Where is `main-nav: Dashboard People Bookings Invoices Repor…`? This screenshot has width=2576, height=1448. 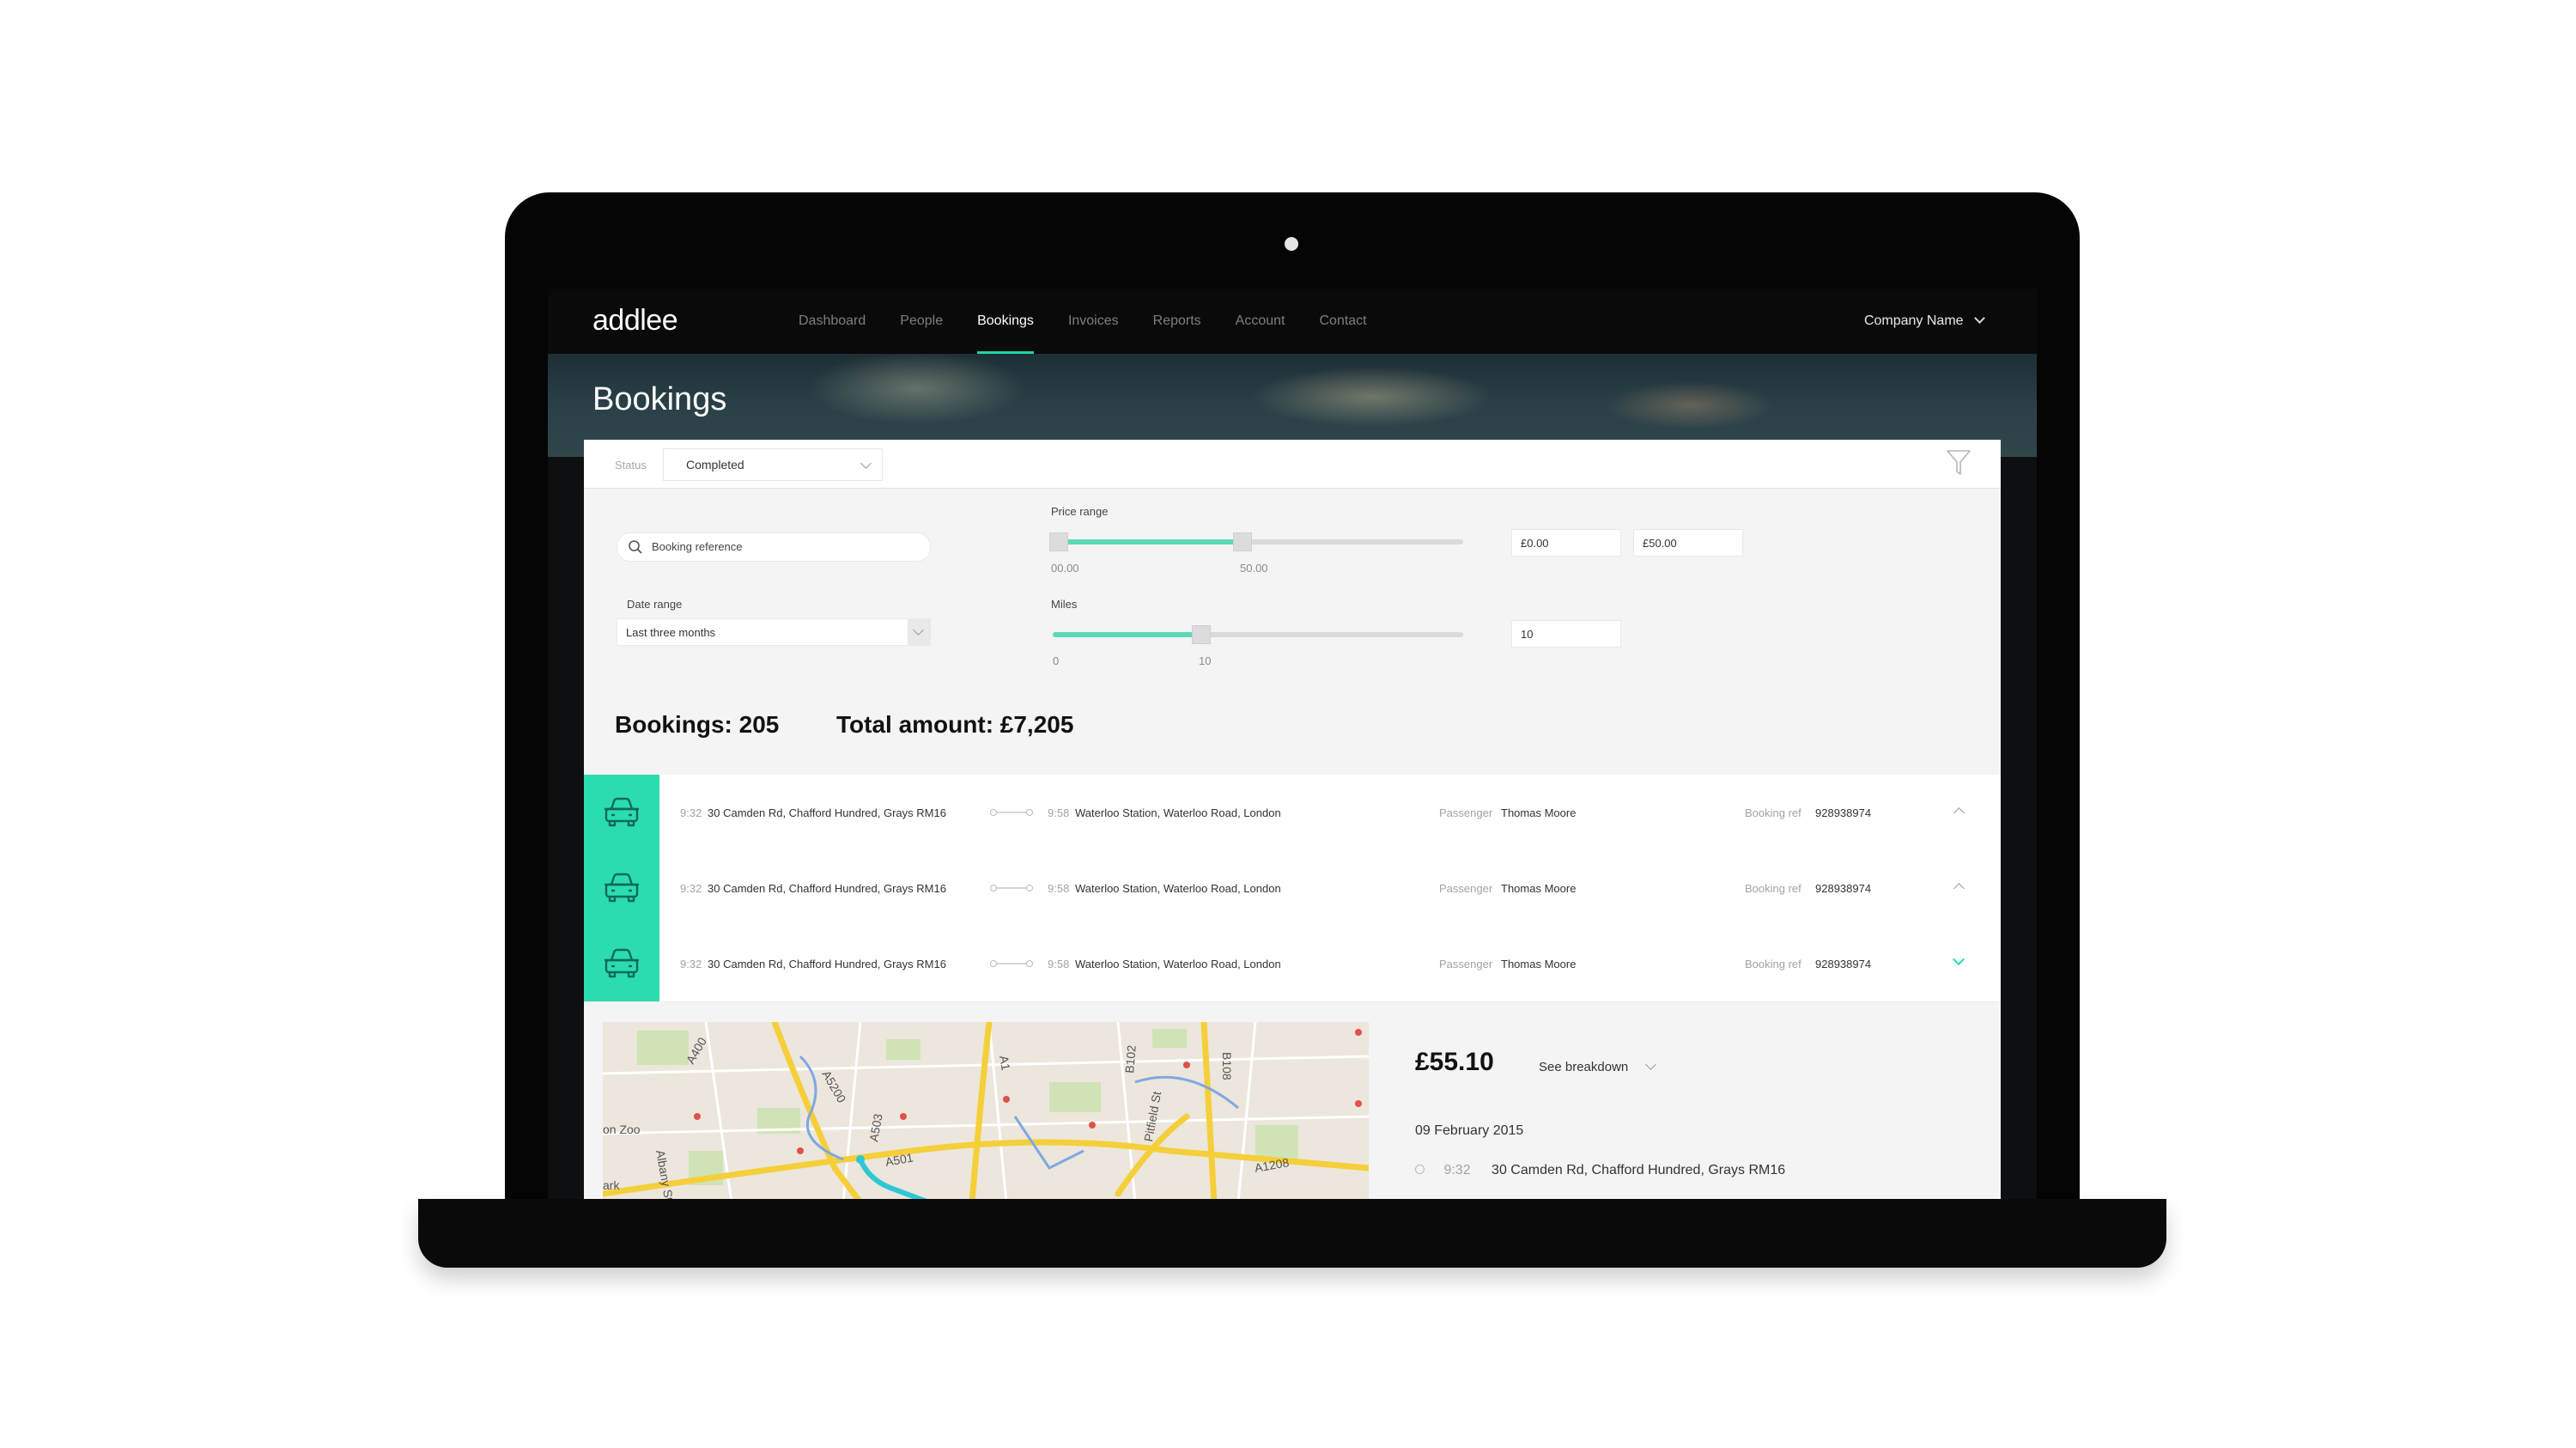 main-nav: Dashboard People Bookings Invoices Repor… is located at coordinates (1100, 321).